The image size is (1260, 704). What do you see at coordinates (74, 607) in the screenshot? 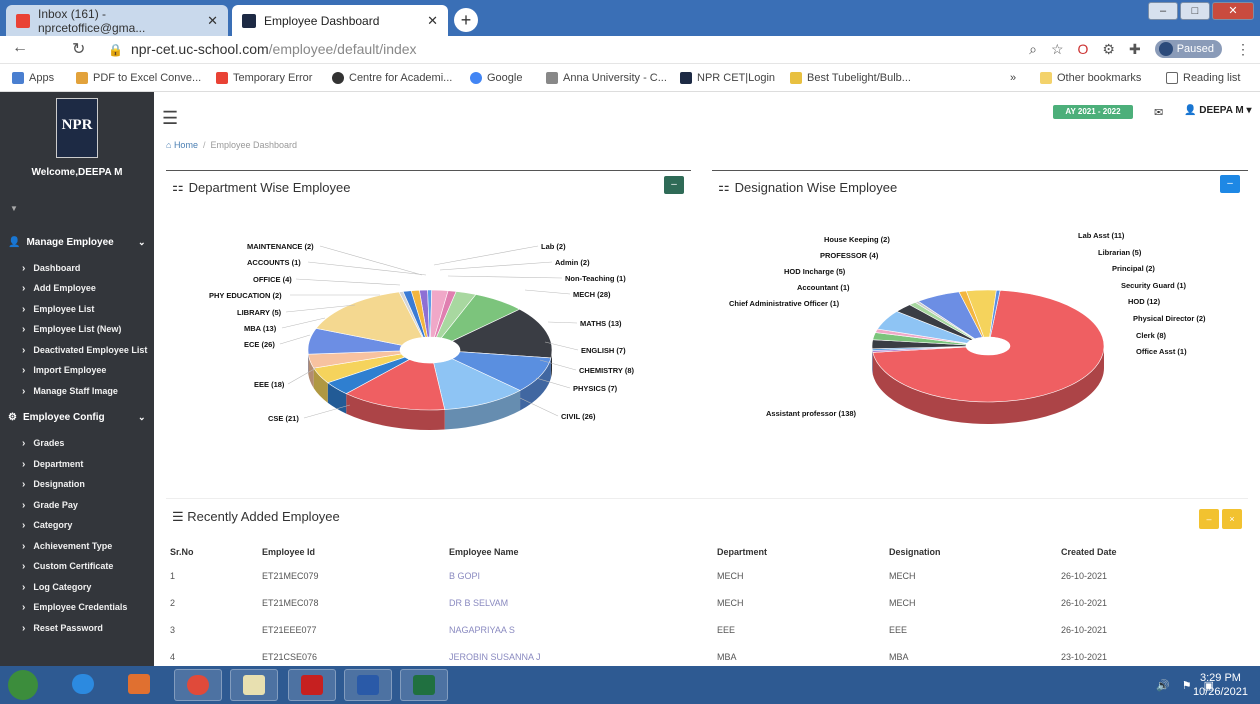
I see `sidebar-item-employee-credentials: Employee Credentials` at bounding box center [74, 607].